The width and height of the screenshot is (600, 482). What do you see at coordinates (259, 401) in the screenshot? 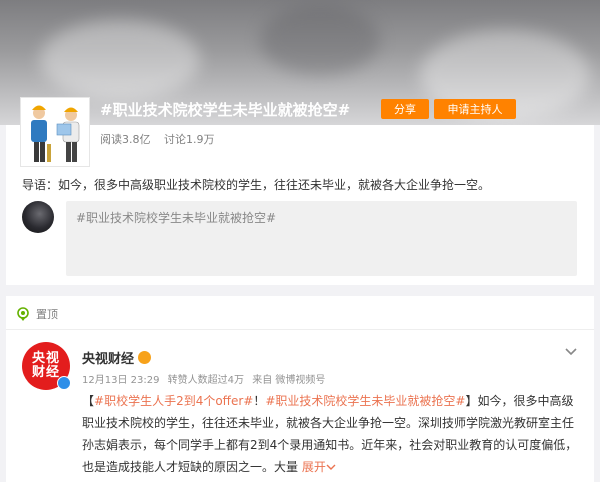
I see `exclamation: ！` at bounding box center [259, 401].